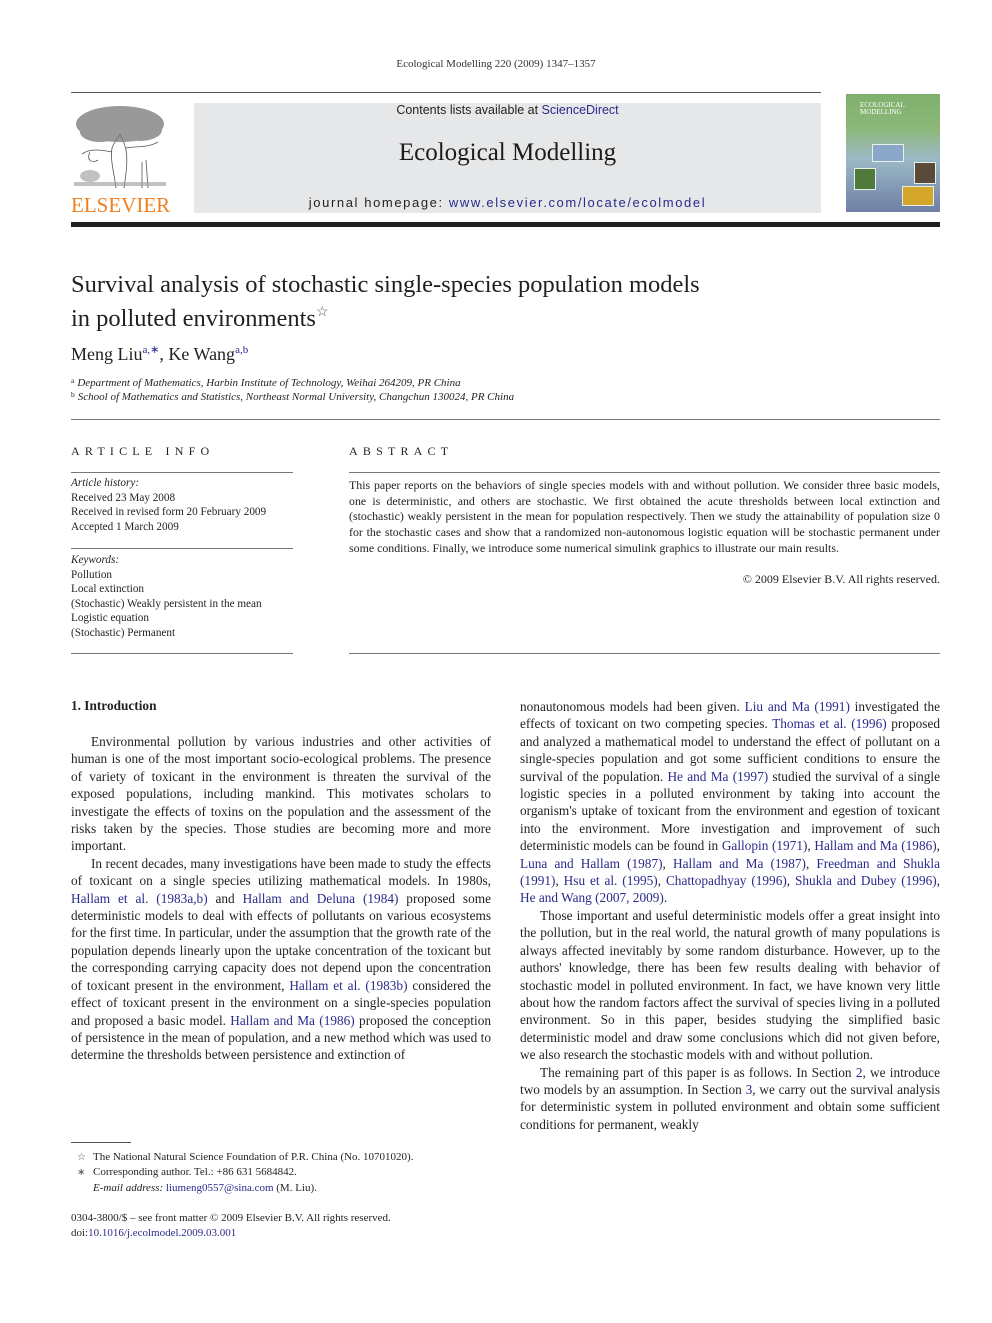  What do you see at coordinates (507, 152) in the screenshot?
I see `journal-title: Ecological Modelling` at bounding box center [507, 152].